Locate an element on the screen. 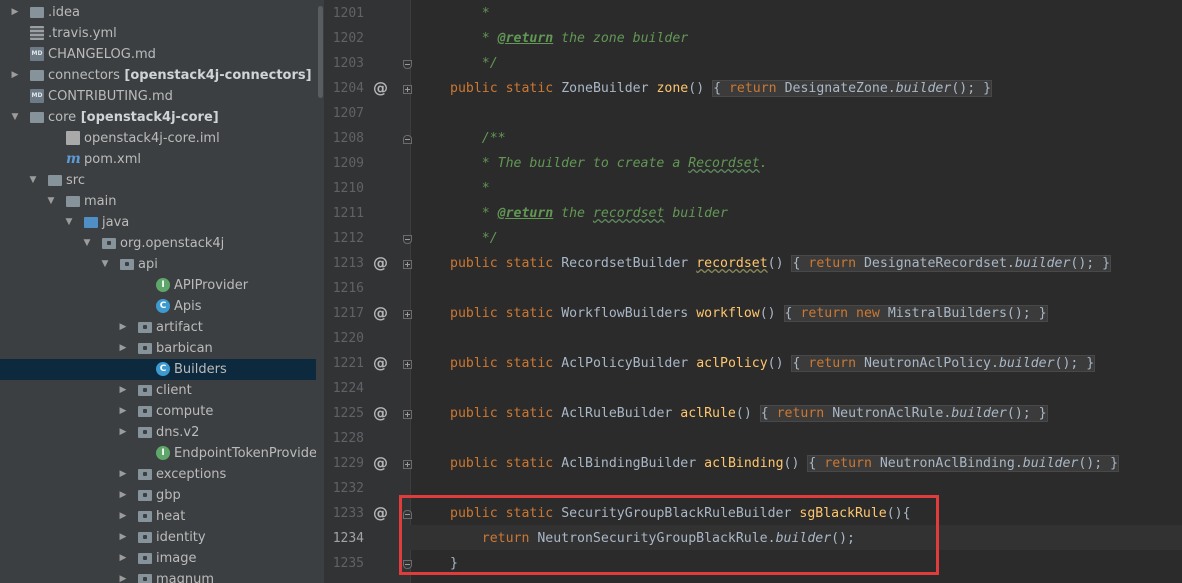 The width and height of the screenshot is (1182, 583). class-ref: DesignateRecordset is located at coordinates (935, 263).